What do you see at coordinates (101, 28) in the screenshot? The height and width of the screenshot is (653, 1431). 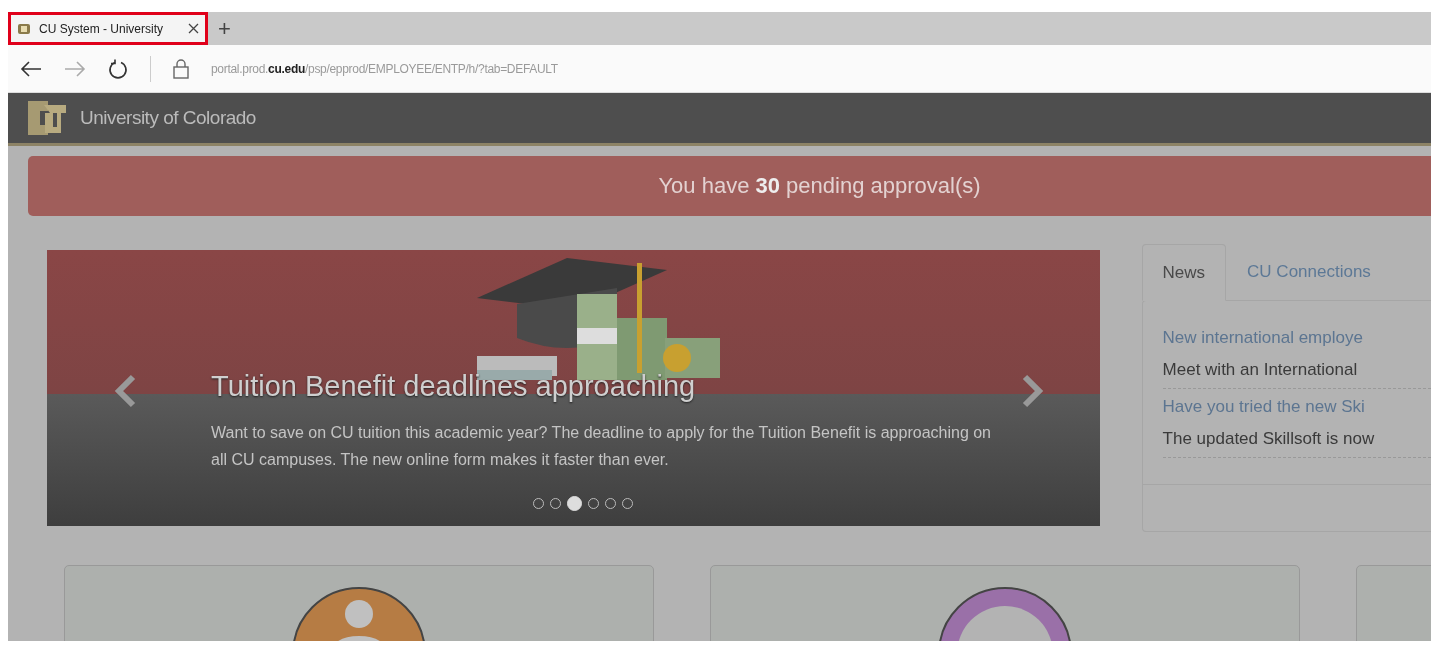 I see `tab-title: CU System - University` at bounding box center [101, 28].